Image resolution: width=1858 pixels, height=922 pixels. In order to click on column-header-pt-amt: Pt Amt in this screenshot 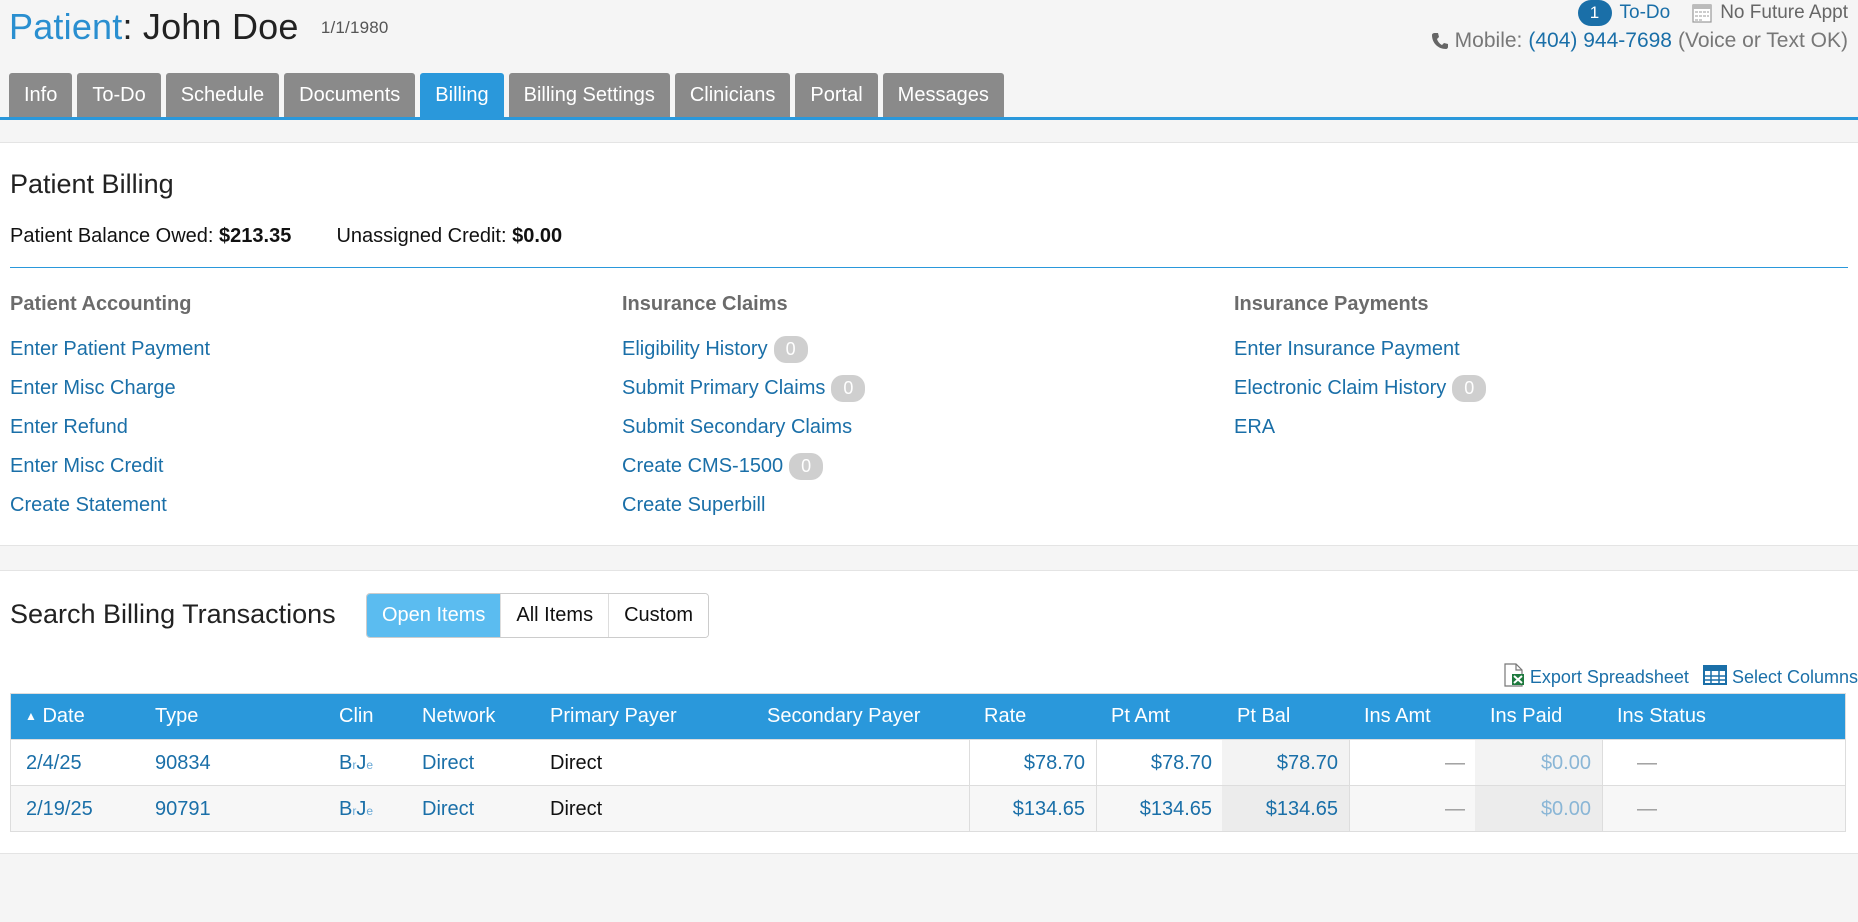, I will do `click(1140, 716)`.